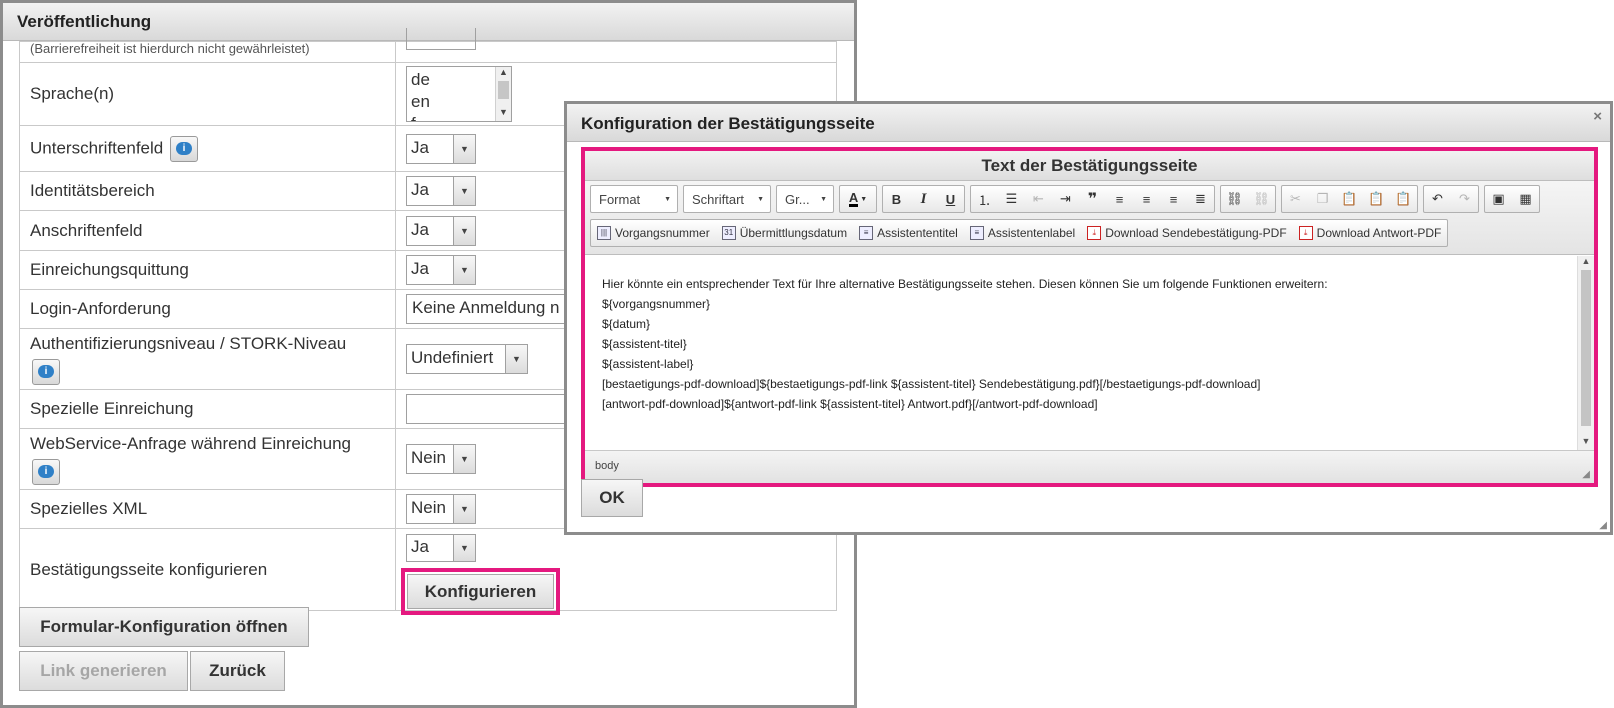 The image size is (1614, 708). I want to click on label-special-xml: Spezielles XML, so click(207, 509).